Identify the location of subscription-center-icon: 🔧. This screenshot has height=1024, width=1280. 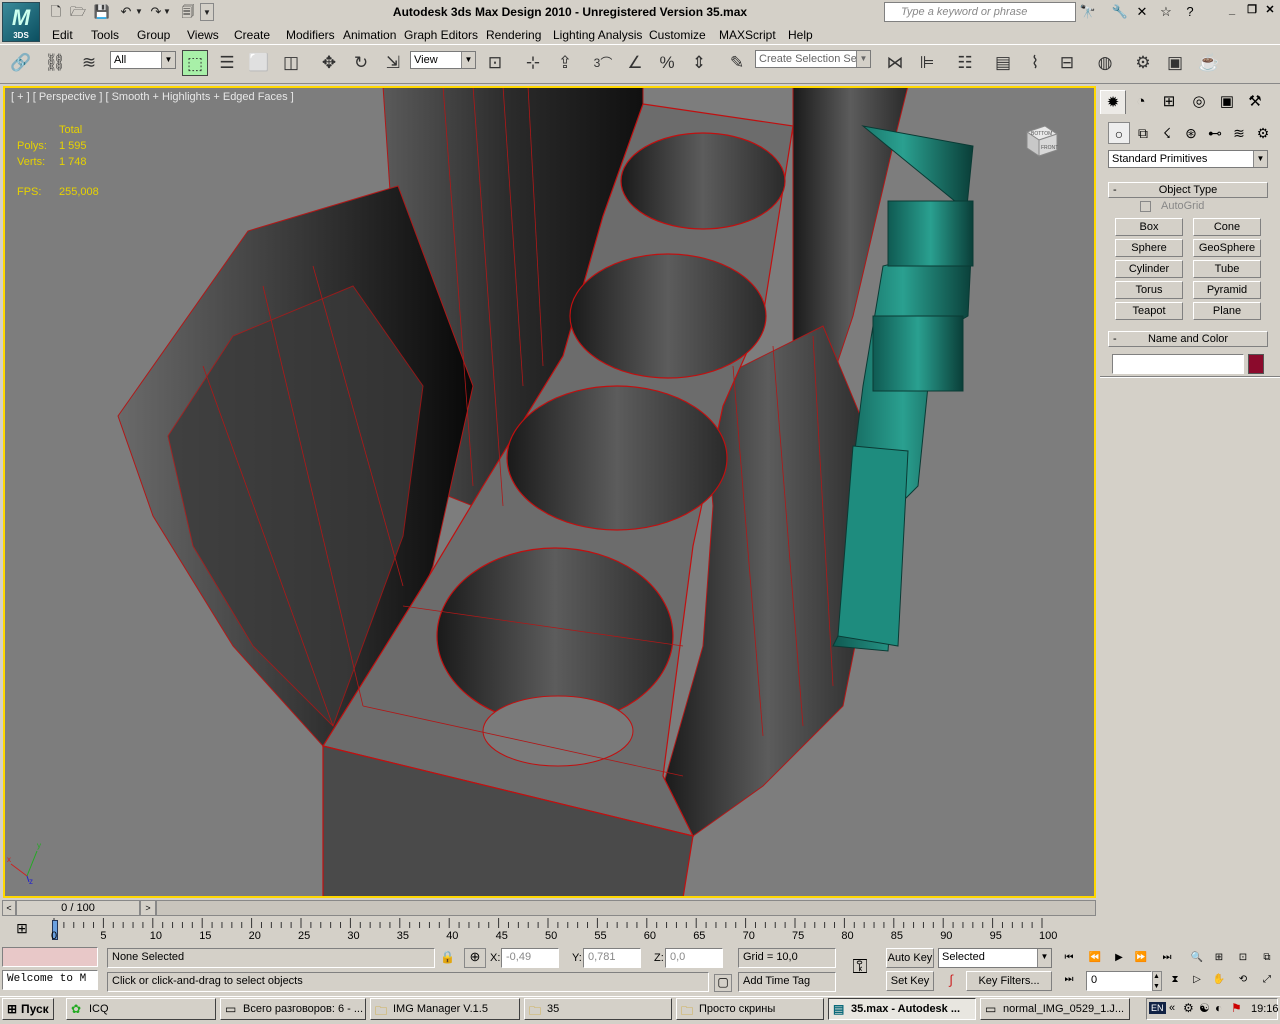
(1120, 12).